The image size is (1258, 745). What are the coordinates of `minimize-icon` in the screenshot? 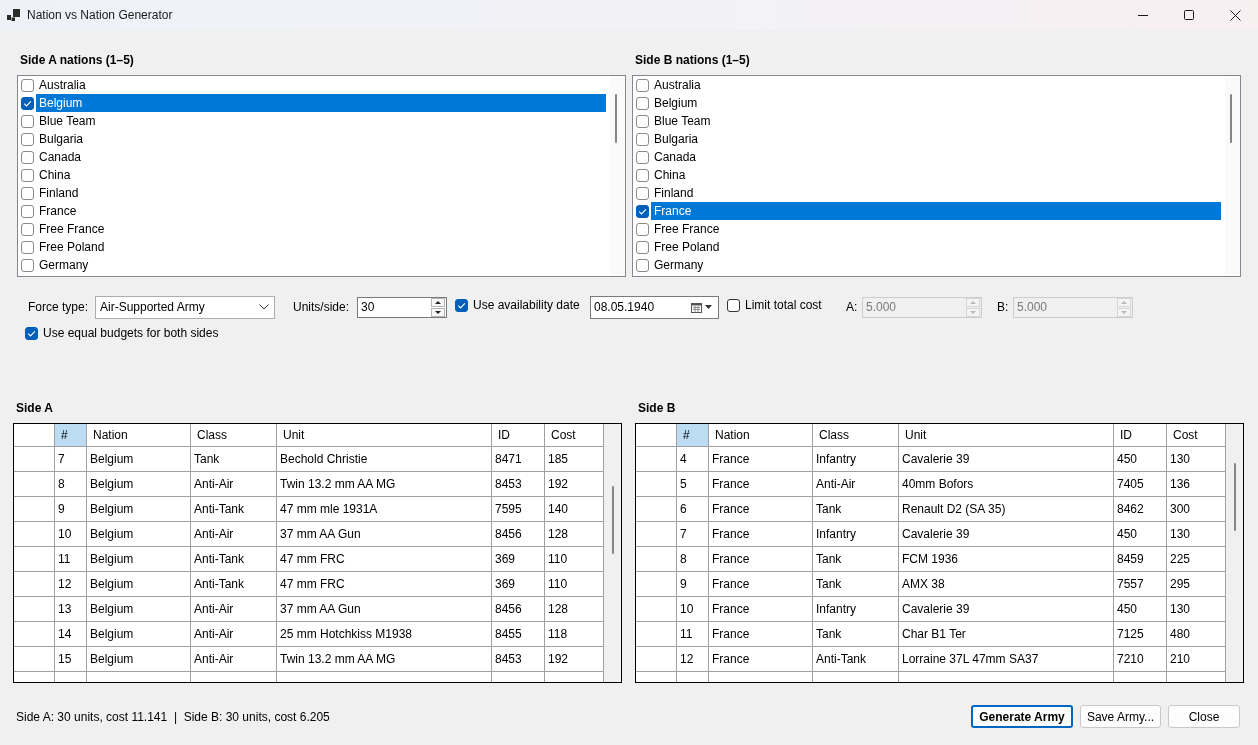 It's located at (1143, 15).